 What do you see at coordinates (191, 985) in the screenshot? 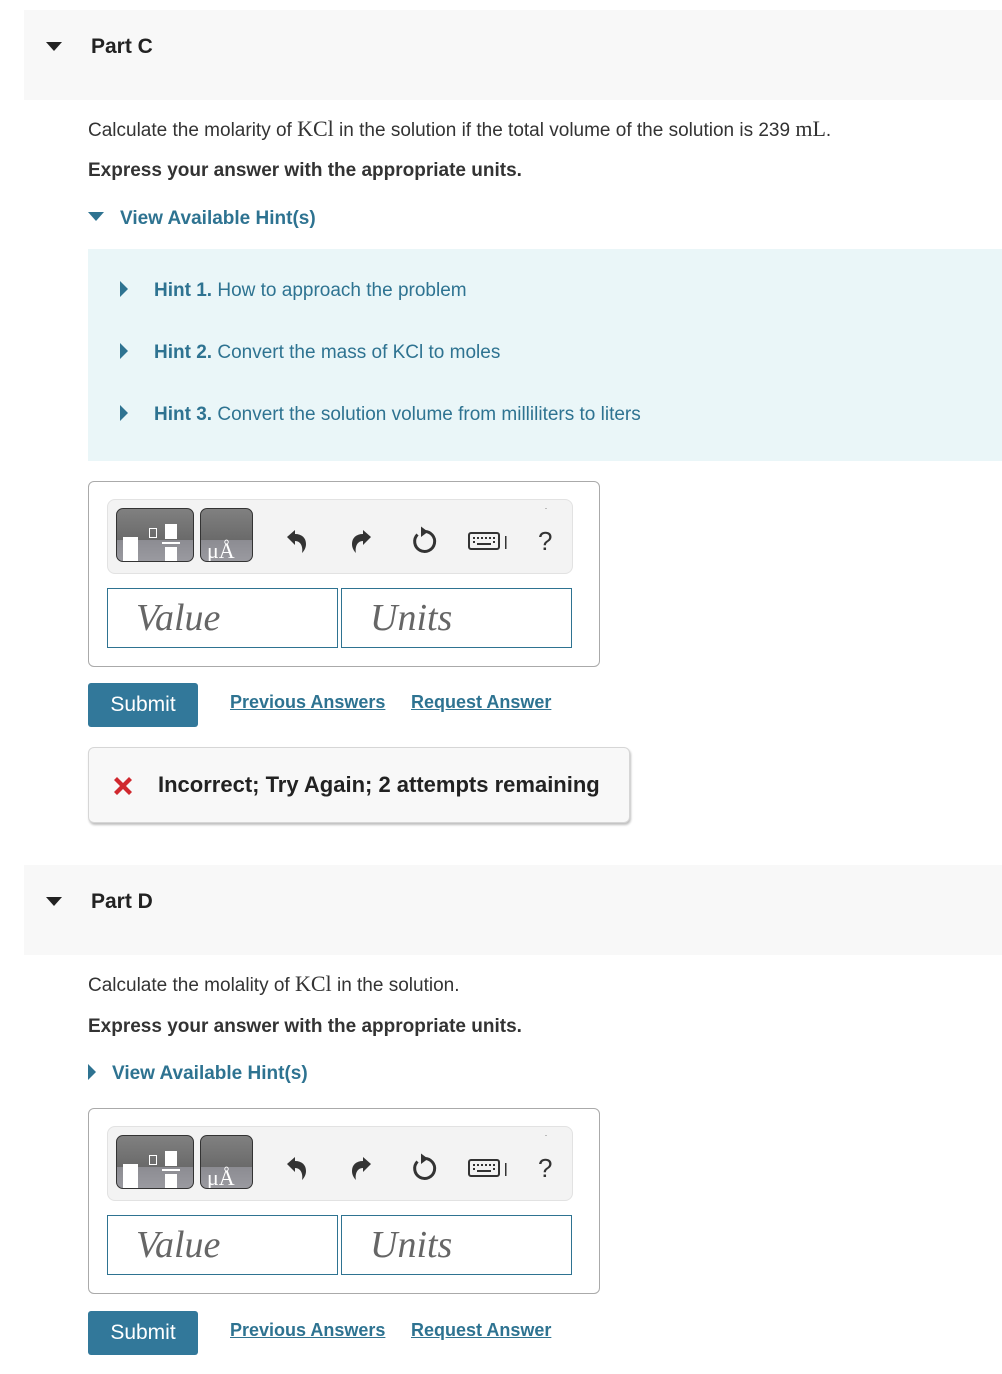
I see `question-prefix: Calculate the molality of` at bounding box center [191, 985].